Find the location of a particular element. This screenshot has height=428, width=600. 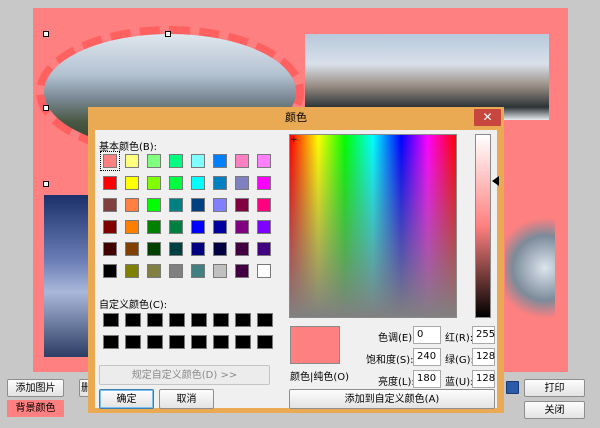

luminance-arrow-icon is located at coordinates (495, 181).